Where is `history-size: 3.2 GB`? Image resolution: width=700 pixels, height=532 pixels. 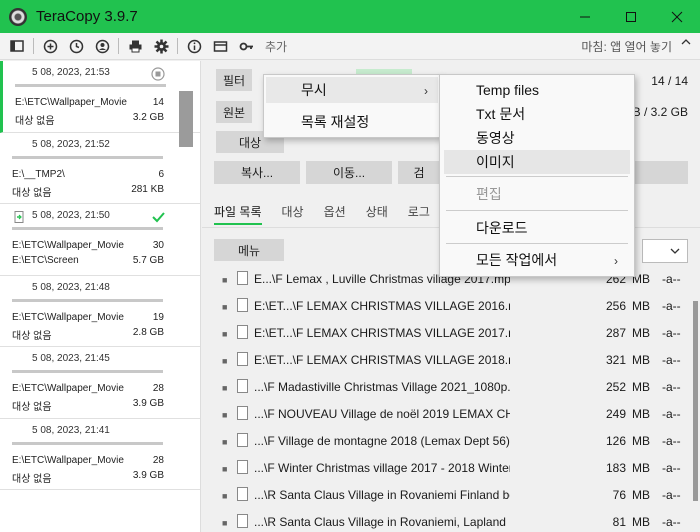
history-size: 3.2 GB is located at coordinates (148, 117).